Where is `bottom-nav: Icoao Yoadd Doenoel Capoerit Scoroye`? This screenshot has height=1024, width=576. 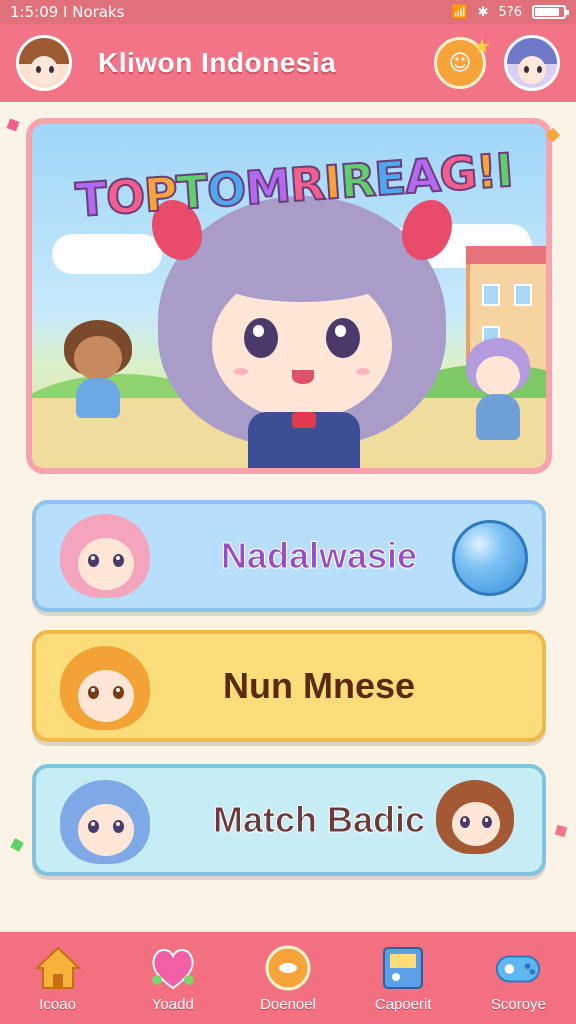 bottom-nav: Icoao Yoadd Doenoel Capoerit Scoroye is located at coordinates (288, 978).